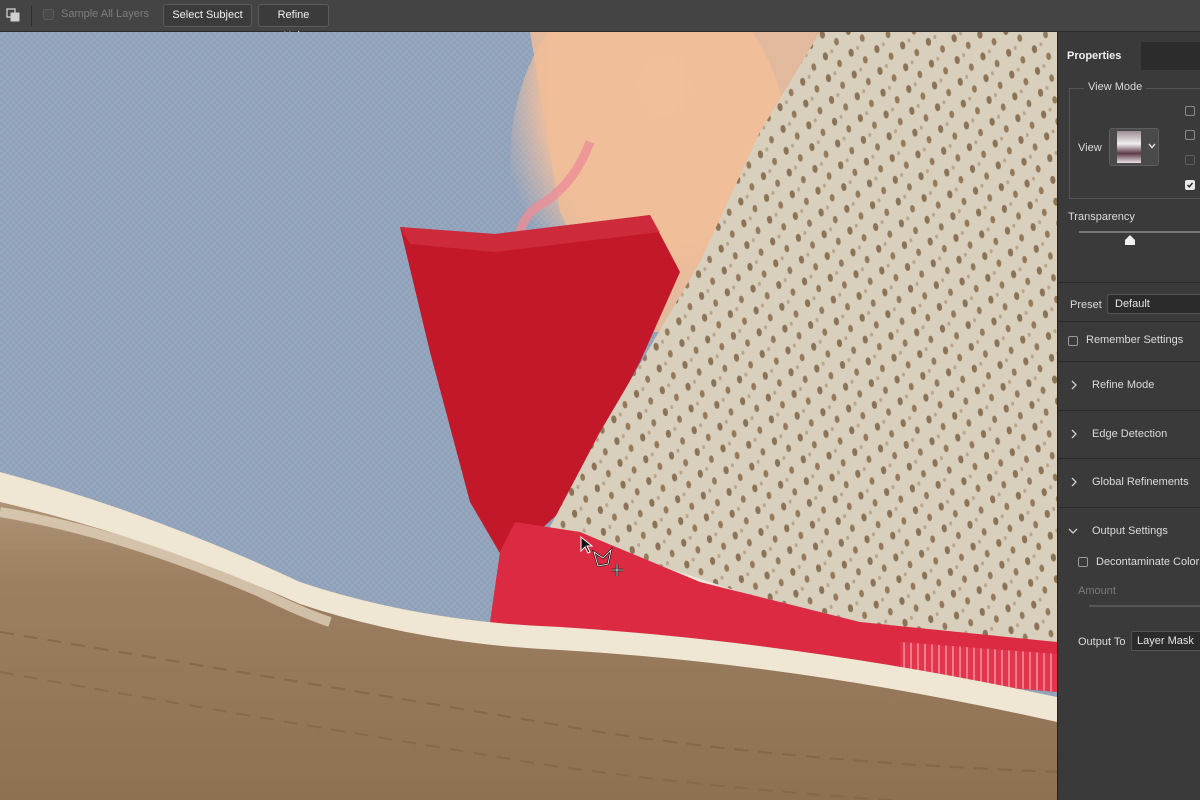  Describe the element at coordinates (1123, 385) in the screenshot. I see `section-refine-mode: Refine Mode` at that location.